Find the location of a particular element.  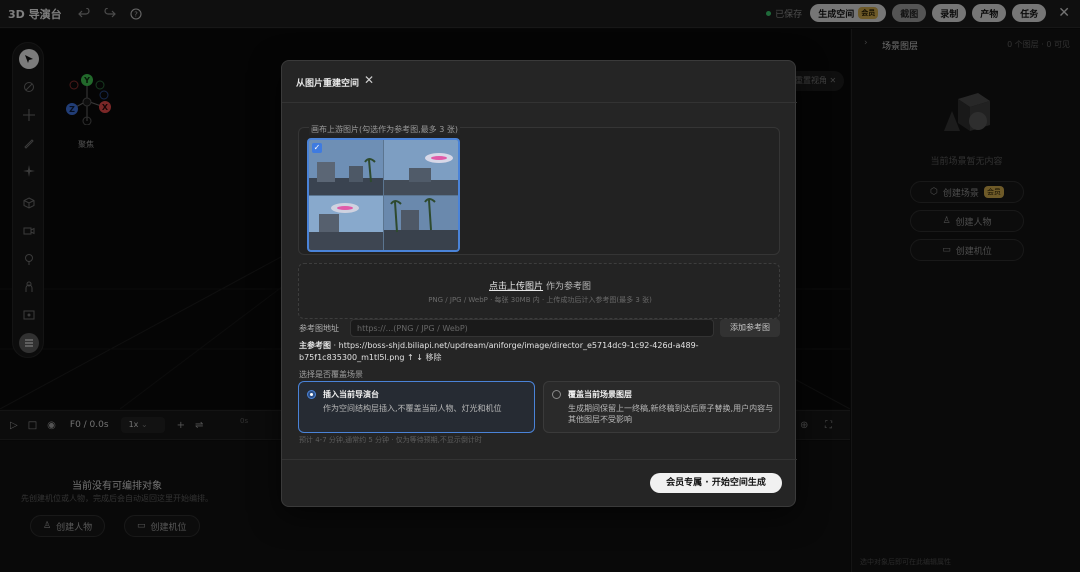

dialog-footer-divider is located at coordinates (539, 459).